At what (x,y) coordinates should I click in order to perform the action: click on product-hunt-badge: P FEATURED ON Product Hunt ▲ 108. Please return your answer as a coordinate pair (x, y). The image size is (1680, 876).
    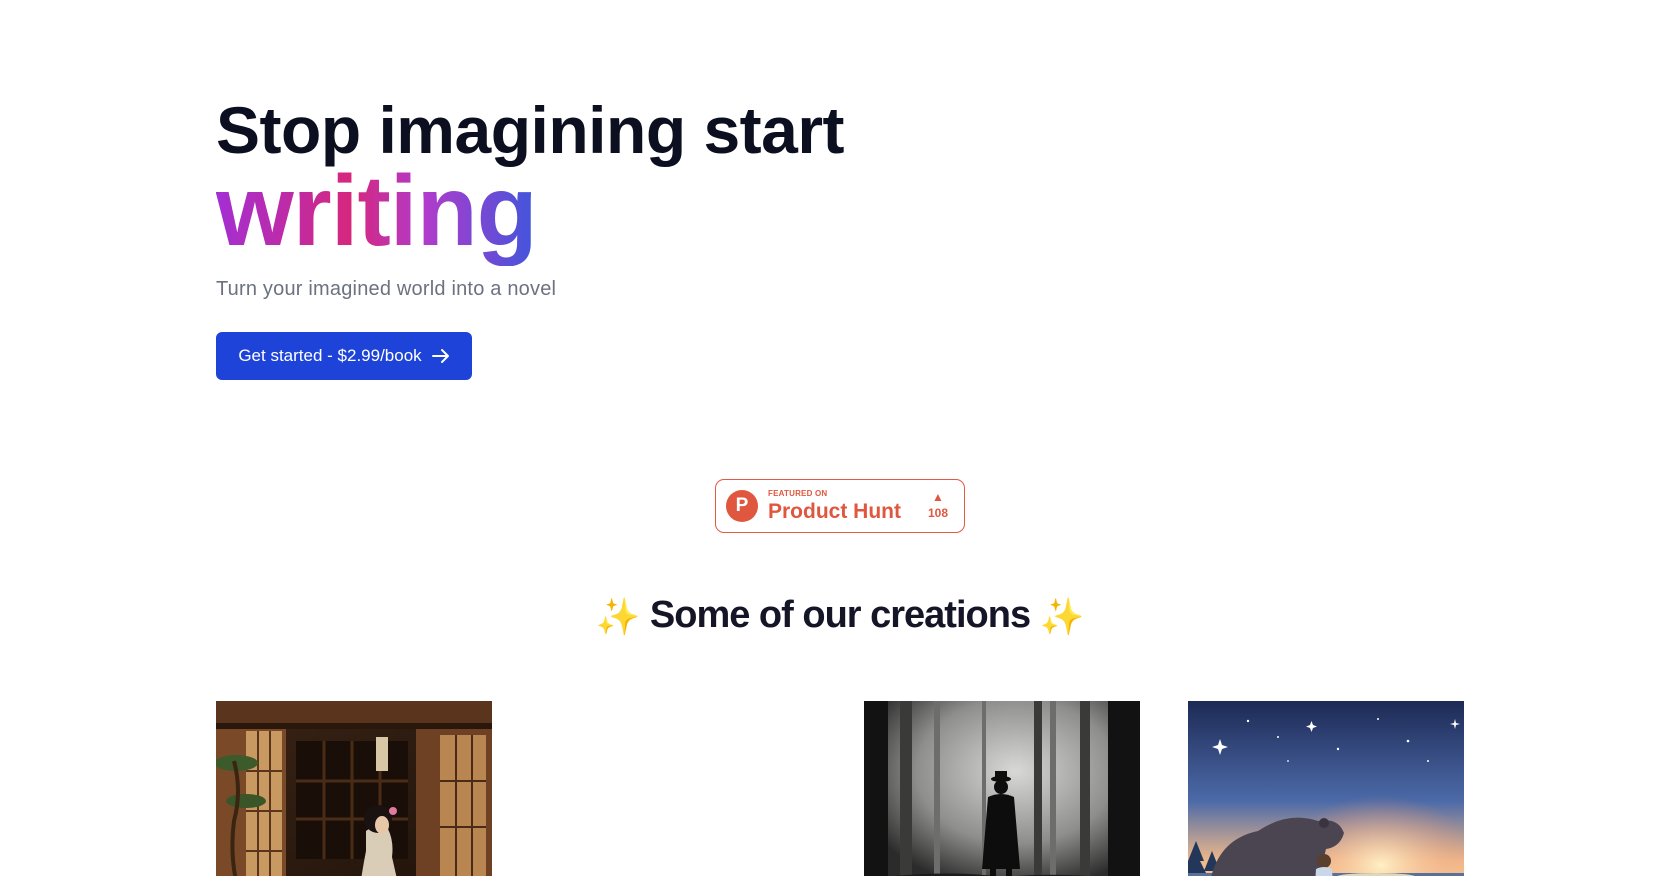
    Looking at the image, I should click on (840, 506).